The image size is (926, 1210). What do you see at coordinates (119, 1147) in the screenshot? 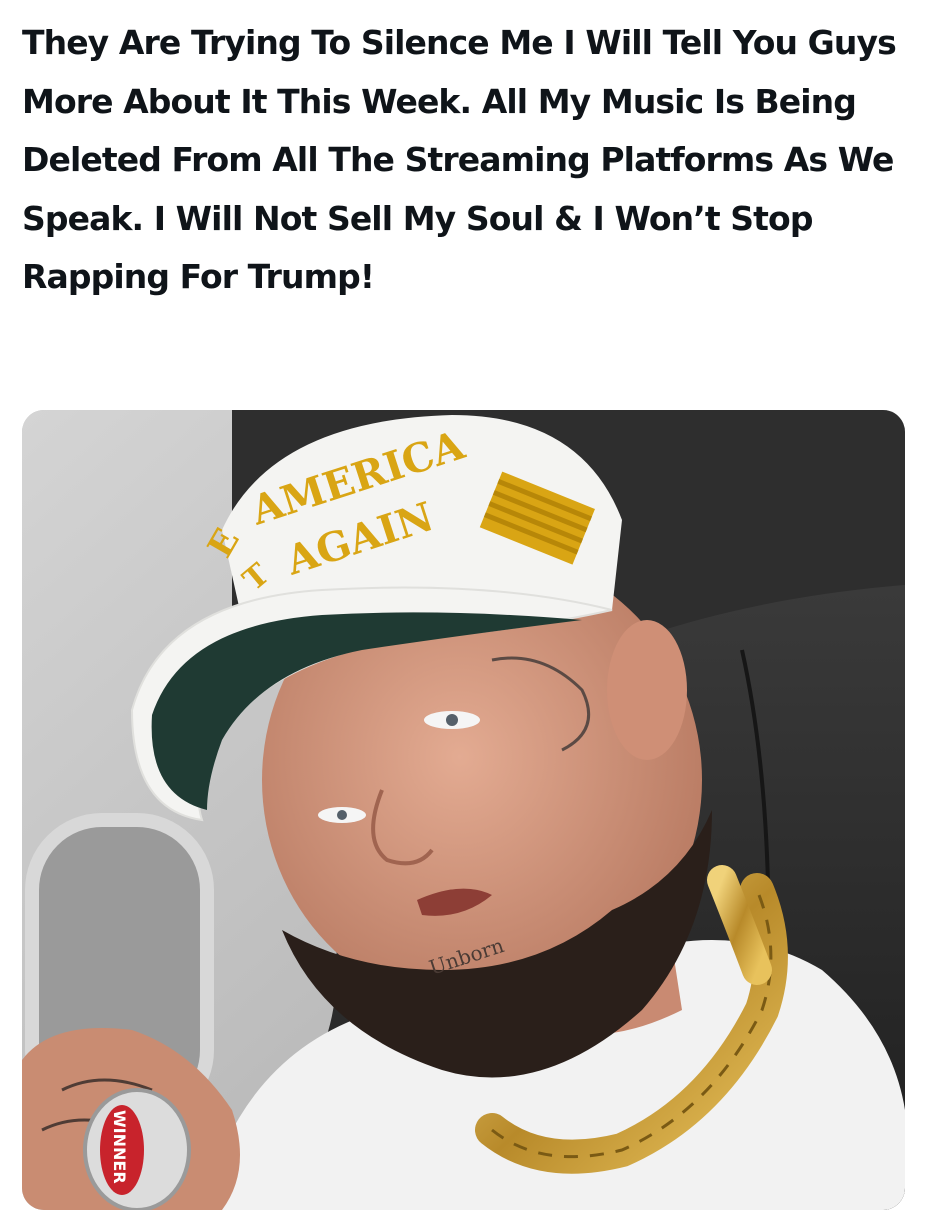
I see `ring-text: WINNER` at bounding box center [119, 1147].